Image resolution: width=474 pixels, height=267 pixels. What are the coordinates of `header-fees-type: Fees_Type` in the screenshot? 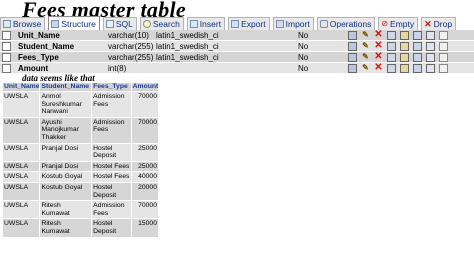 It's located at (111, 87).